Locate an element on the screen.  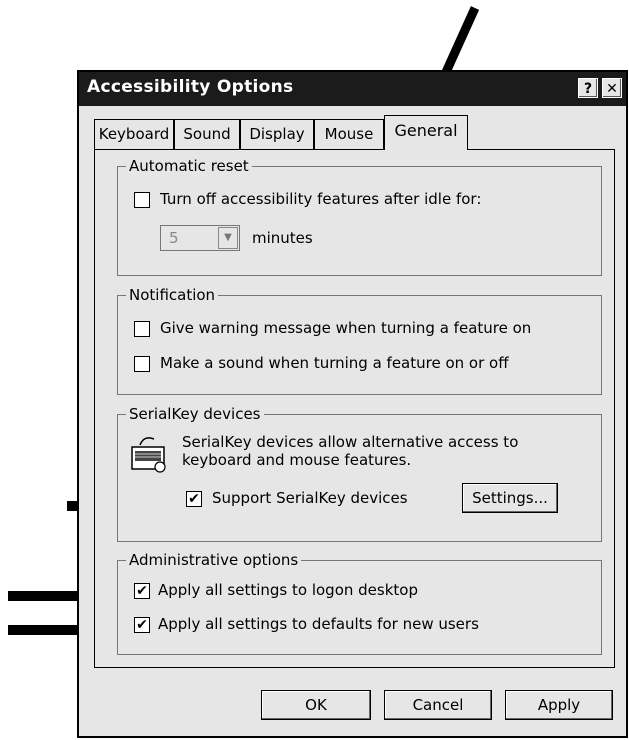
tab-mouse: Mouse is located at coordinates (349, 134).